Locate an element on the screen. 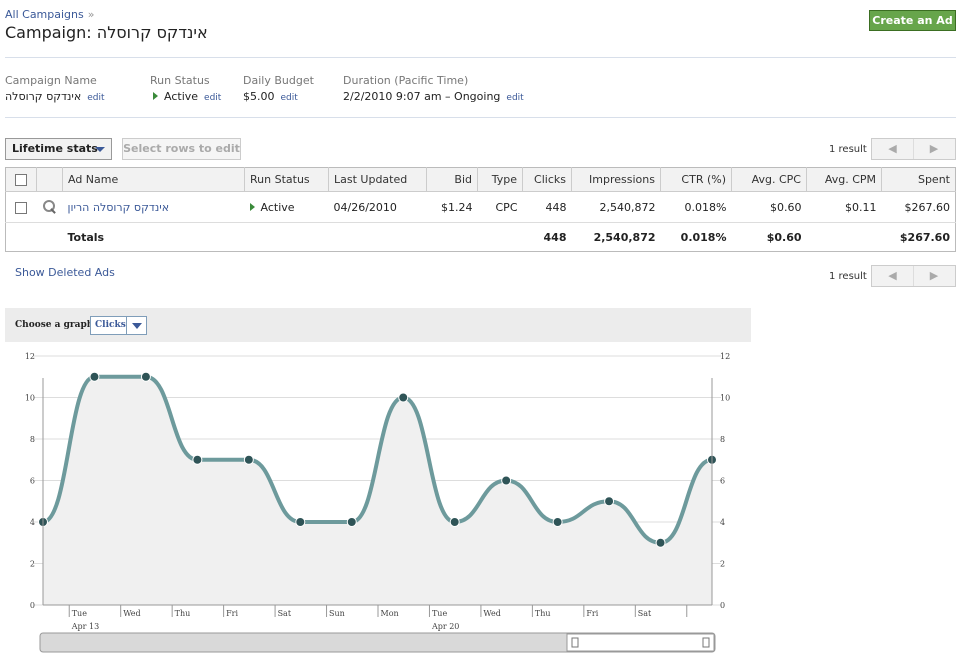 The image size is (961, 659). daily-budget-value: $5.00 is located at coordinates (259, 96).